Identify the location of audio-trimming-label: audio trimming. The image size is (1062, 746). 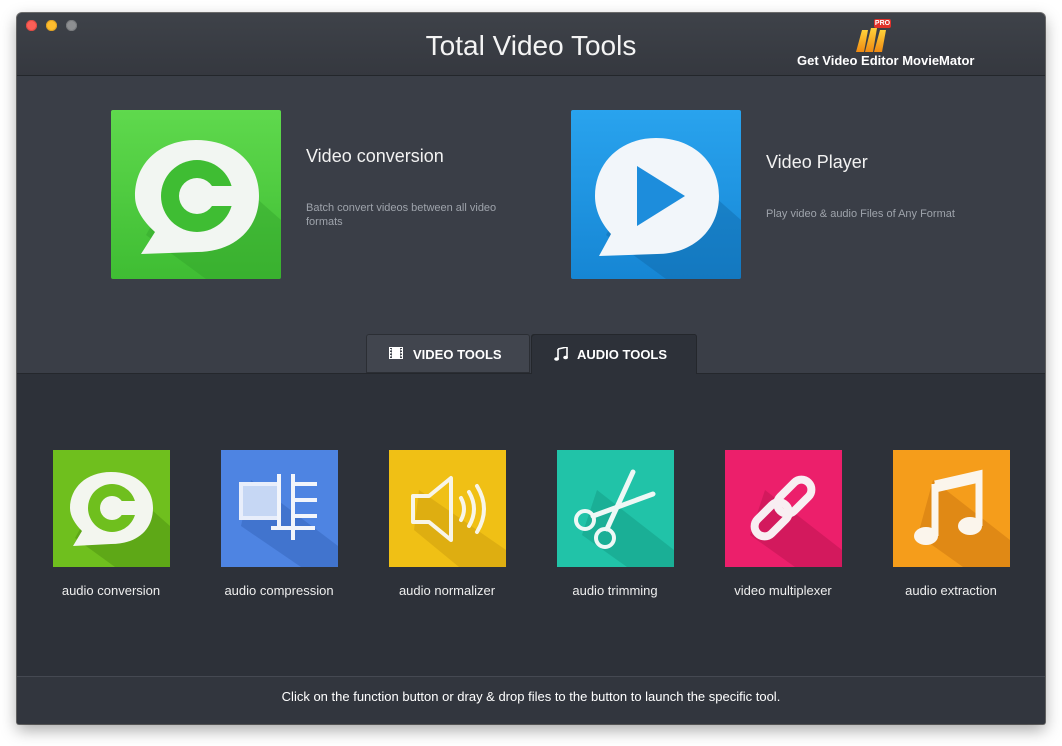
(615, 590).